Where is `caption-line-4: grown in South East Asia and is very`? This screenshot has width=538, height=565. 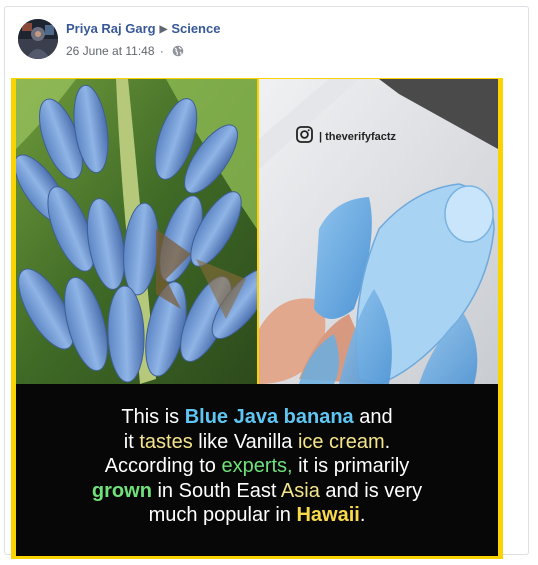
caption-line-4: grown in South East Asia and is very is located at coordinates (257, 490).